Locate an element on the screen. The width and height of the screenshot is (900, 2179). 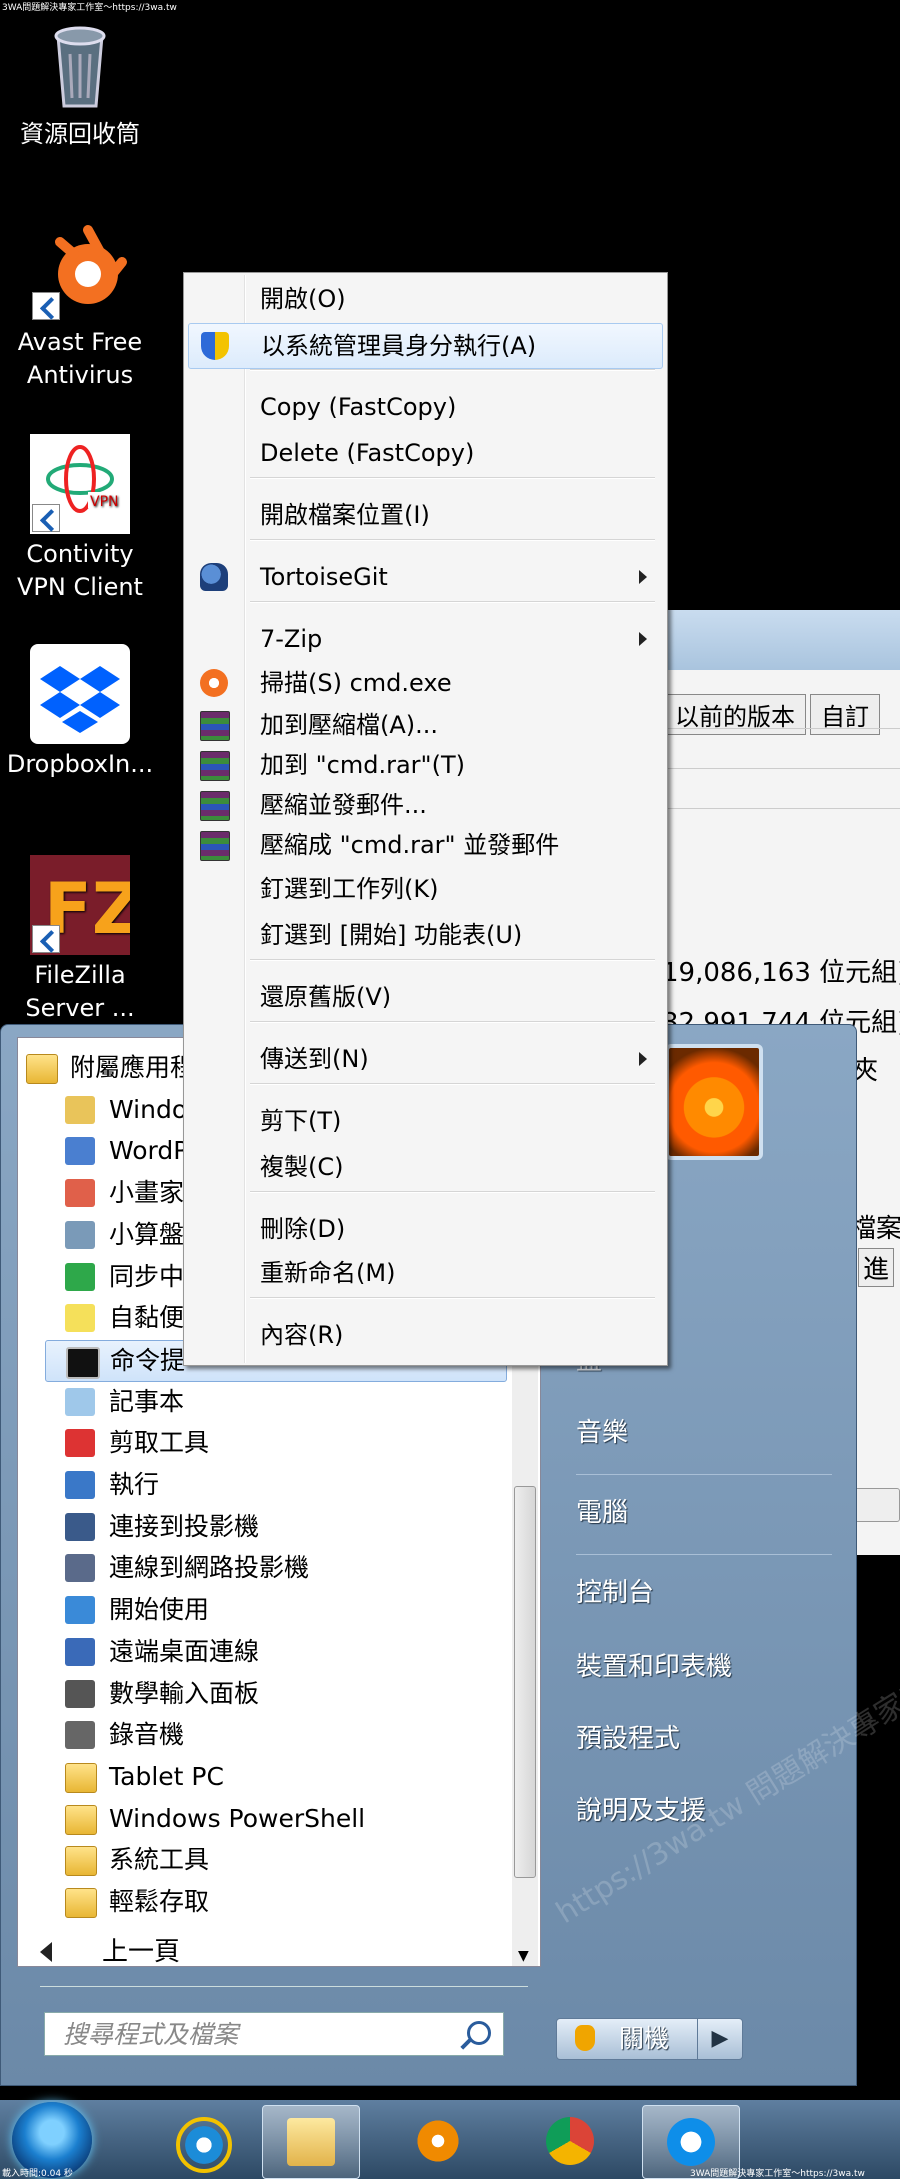
context-menu-item: 還原舊版(V) is located at coordinates (424, 997).